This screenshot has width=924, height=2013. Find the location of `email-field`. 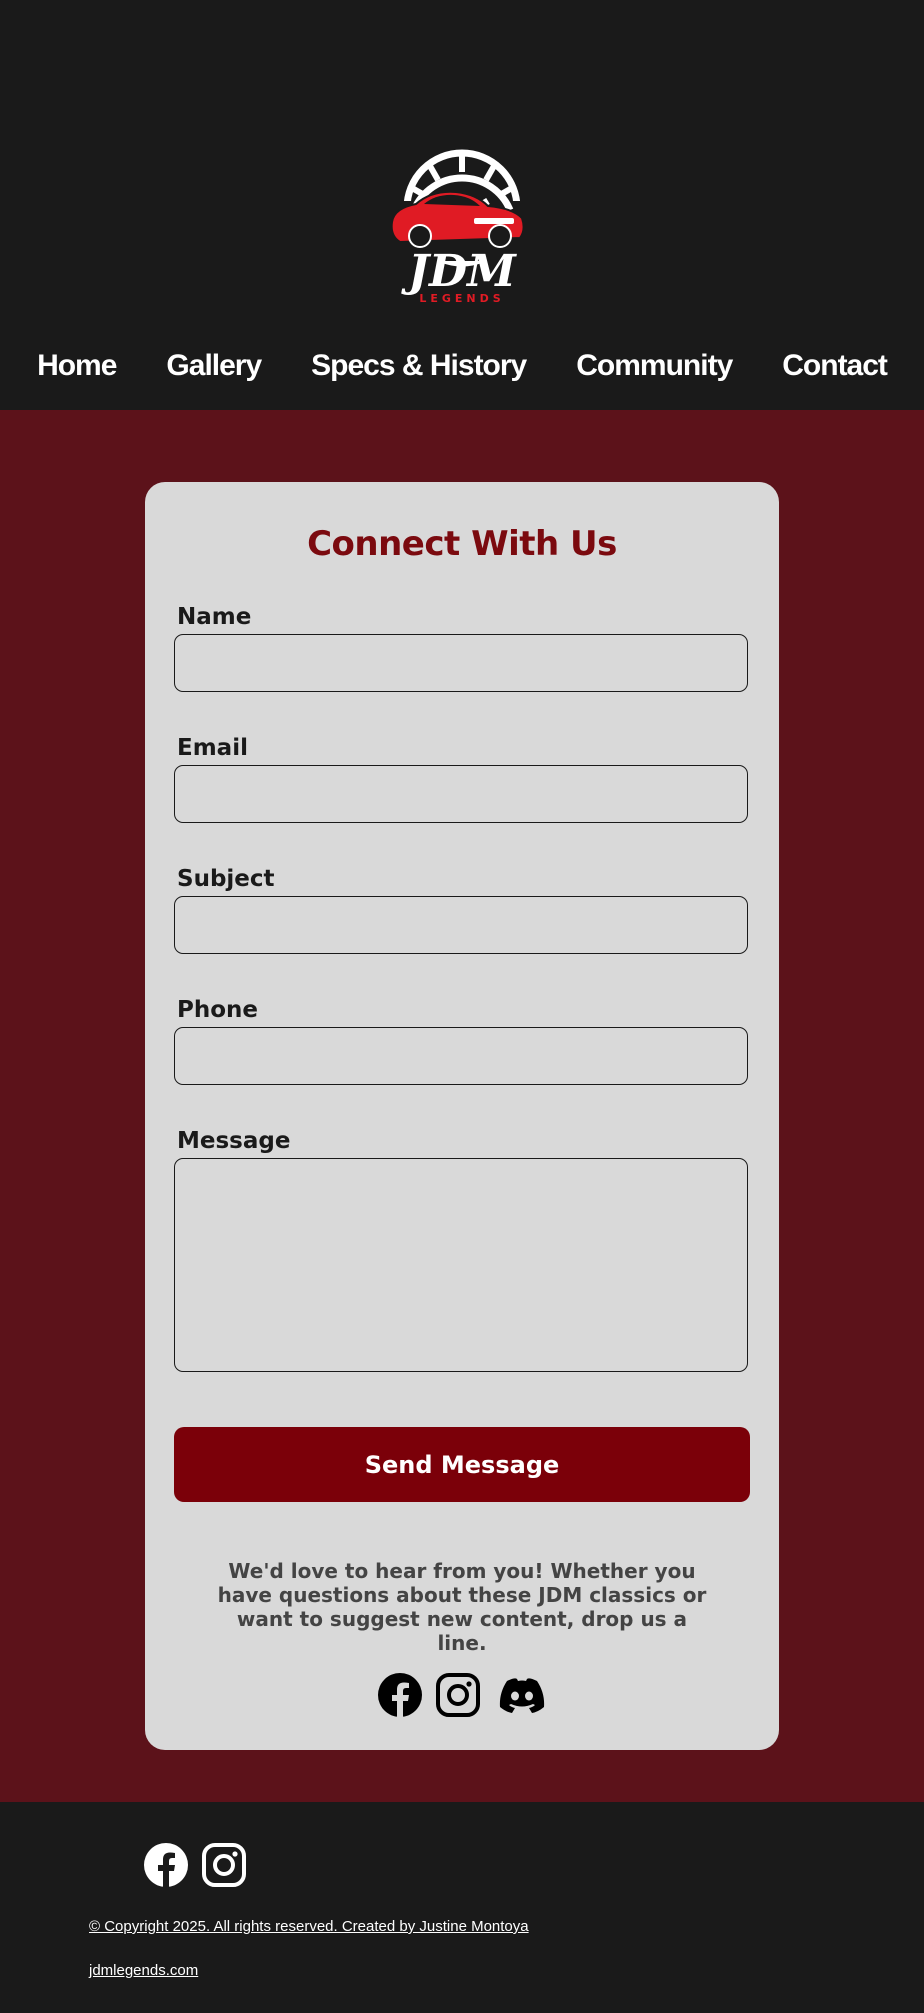

email-field is located at coordinates (461, 794).